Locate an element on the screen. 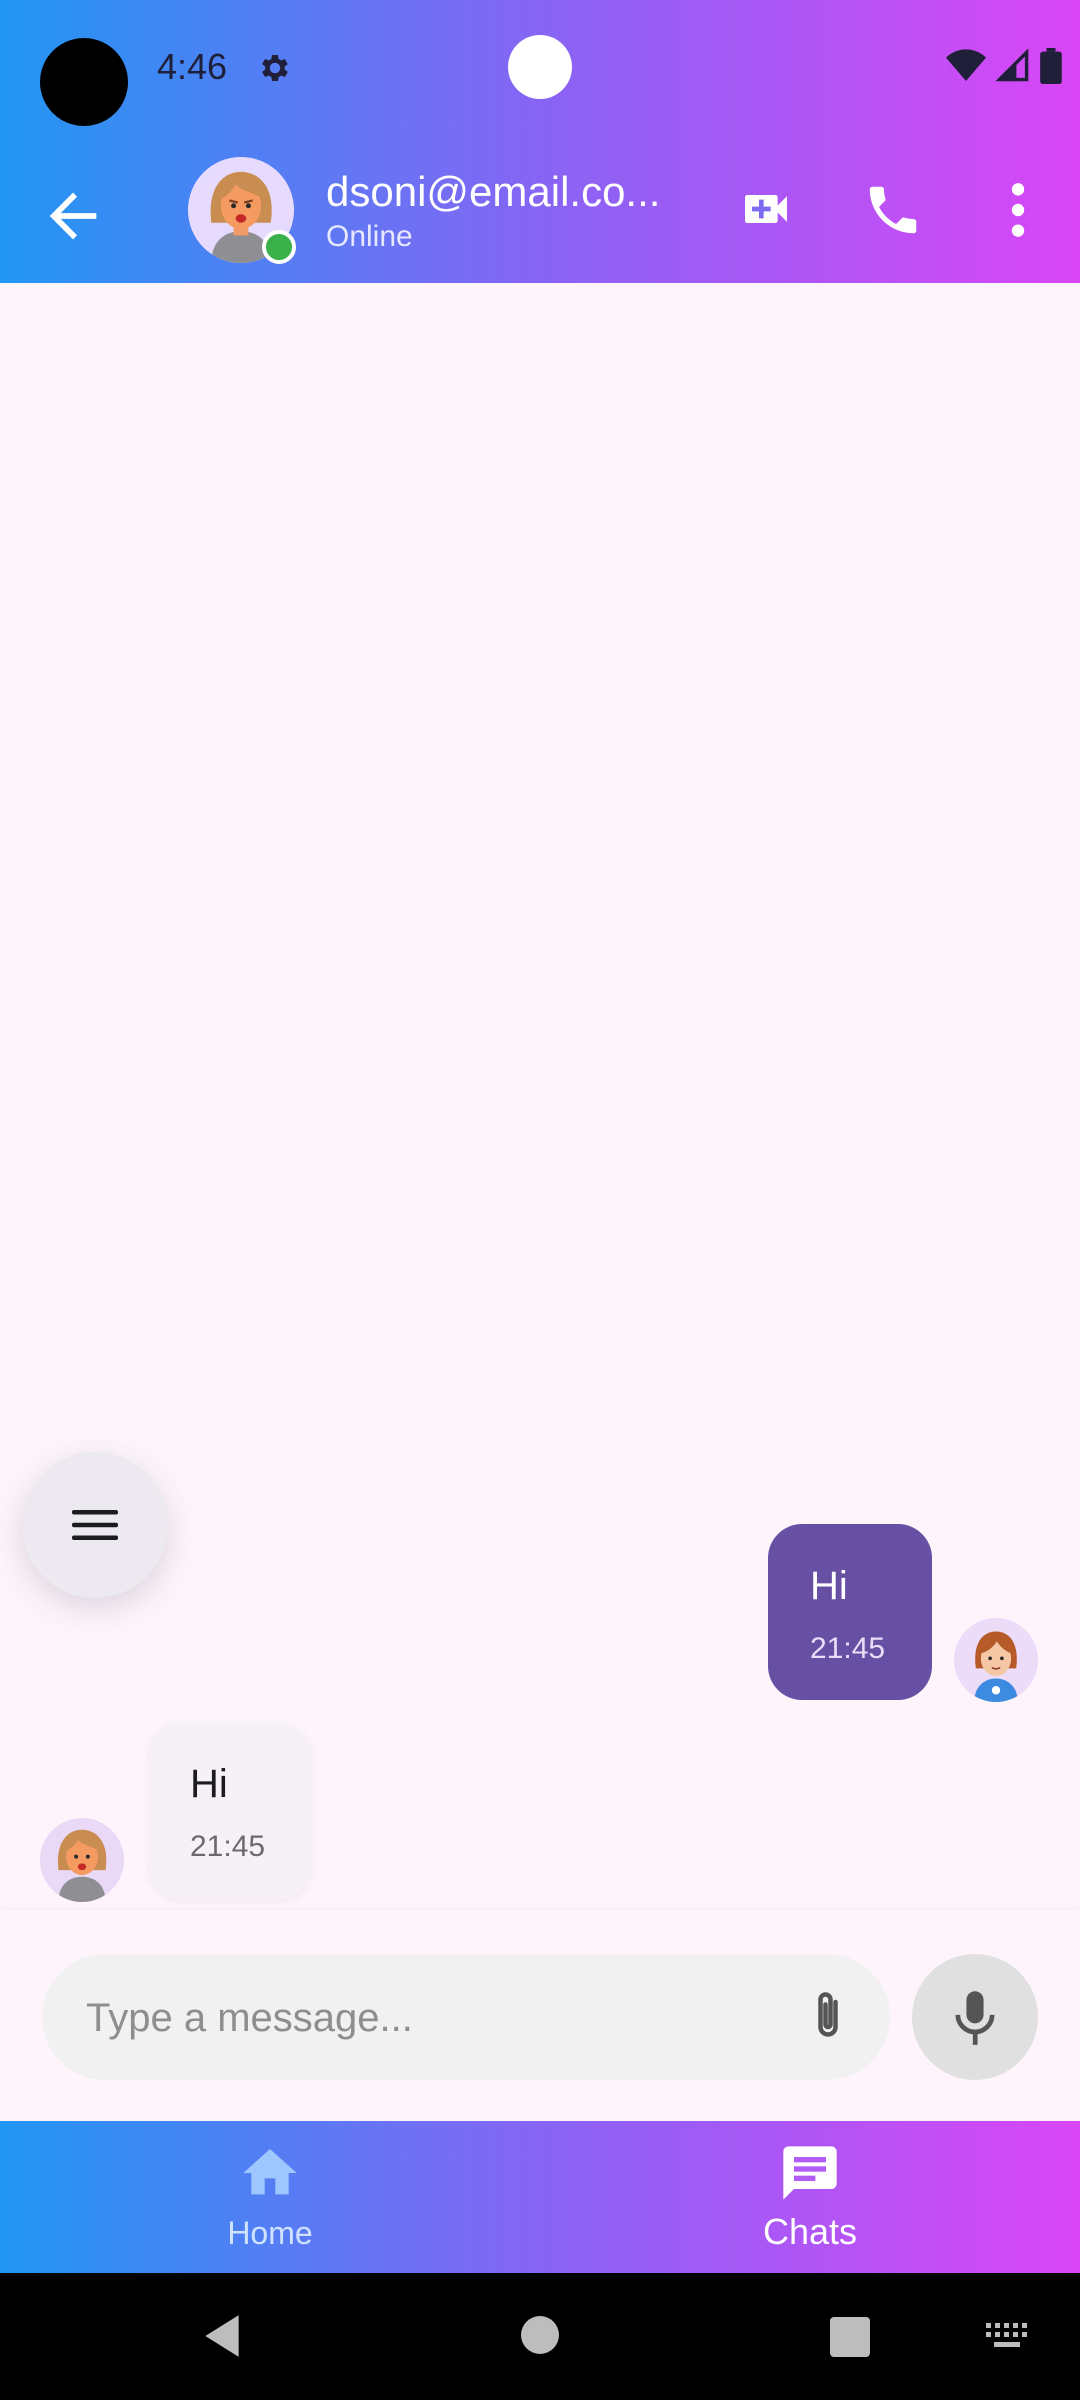  app-bar: dsoni@email.co... Online is located at coordinates (540, 209).